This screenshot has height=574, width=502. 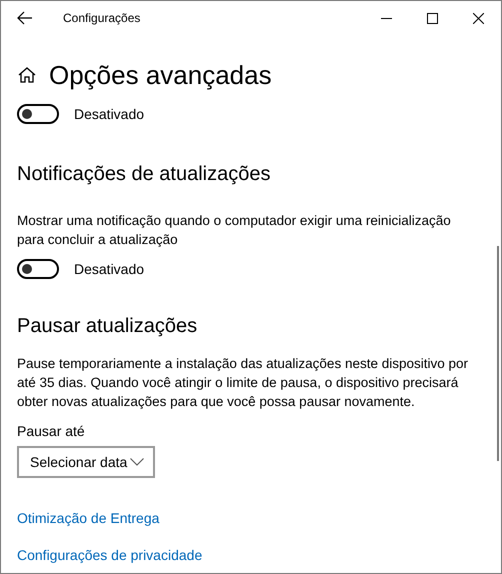 I want to click on section-heading: Notificações de atualizações, so click(x=144, y=174).